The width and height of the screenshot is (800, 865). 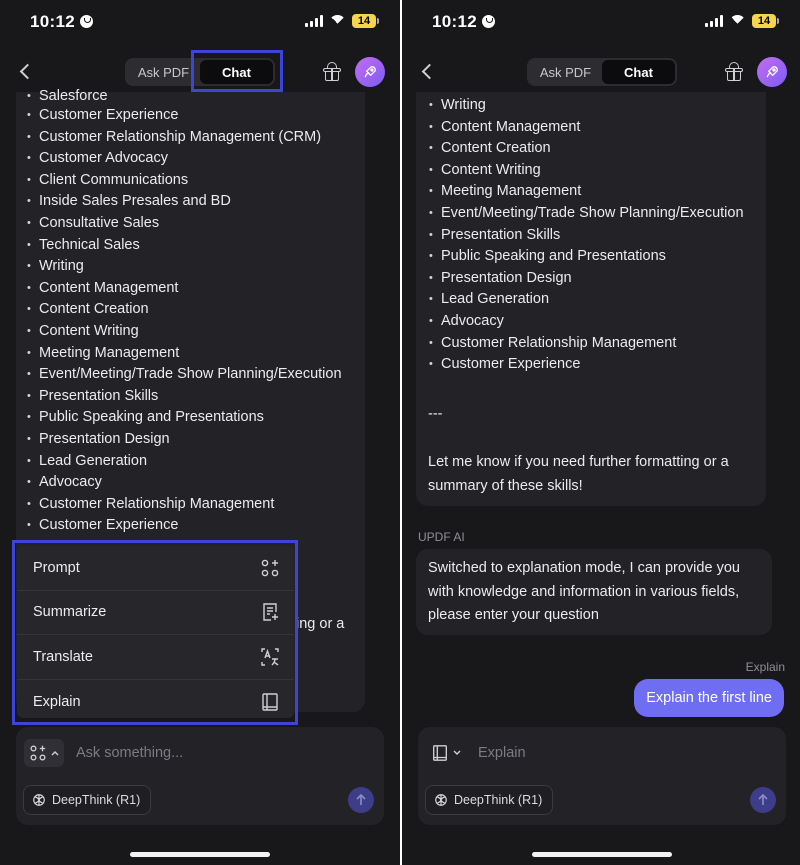 I want to click on nav-bar: Ask PDF Chat, so click(x=601, y=72).